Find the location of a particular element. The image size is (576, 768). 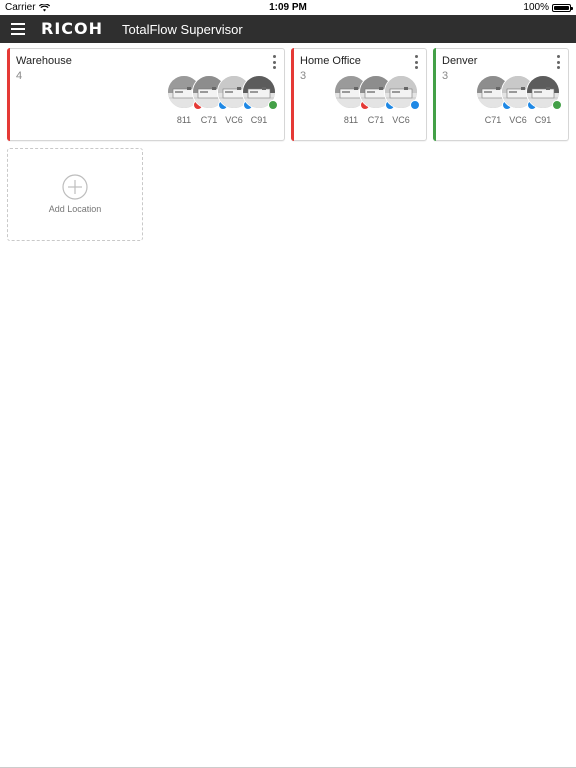

device-label: VC6 is located at coordinates (401, 120).